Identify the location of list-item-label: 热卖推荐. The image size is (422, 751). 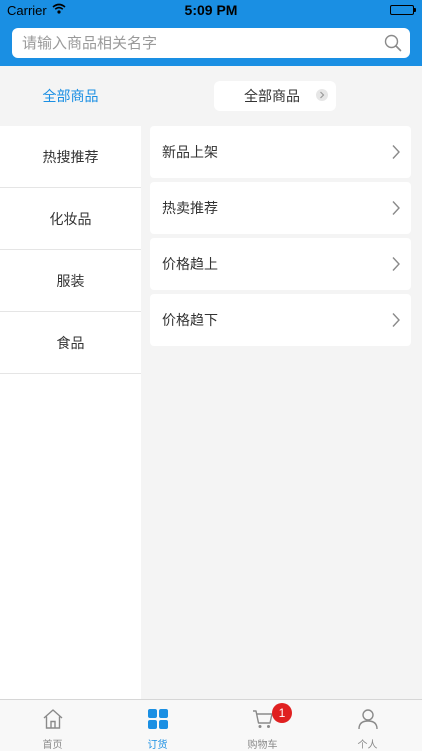
(190, 209).